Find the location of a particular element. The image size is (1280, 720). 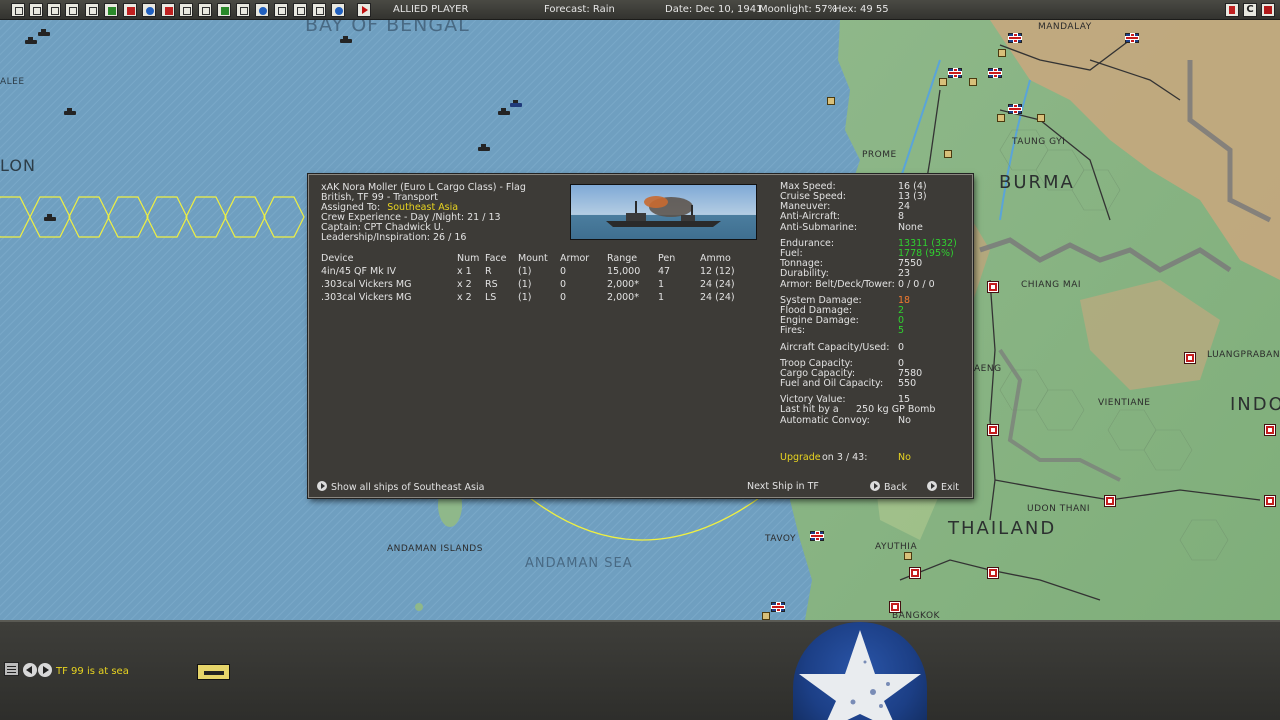

toolbar-c-button: C is located at coordinates (1250, 10).